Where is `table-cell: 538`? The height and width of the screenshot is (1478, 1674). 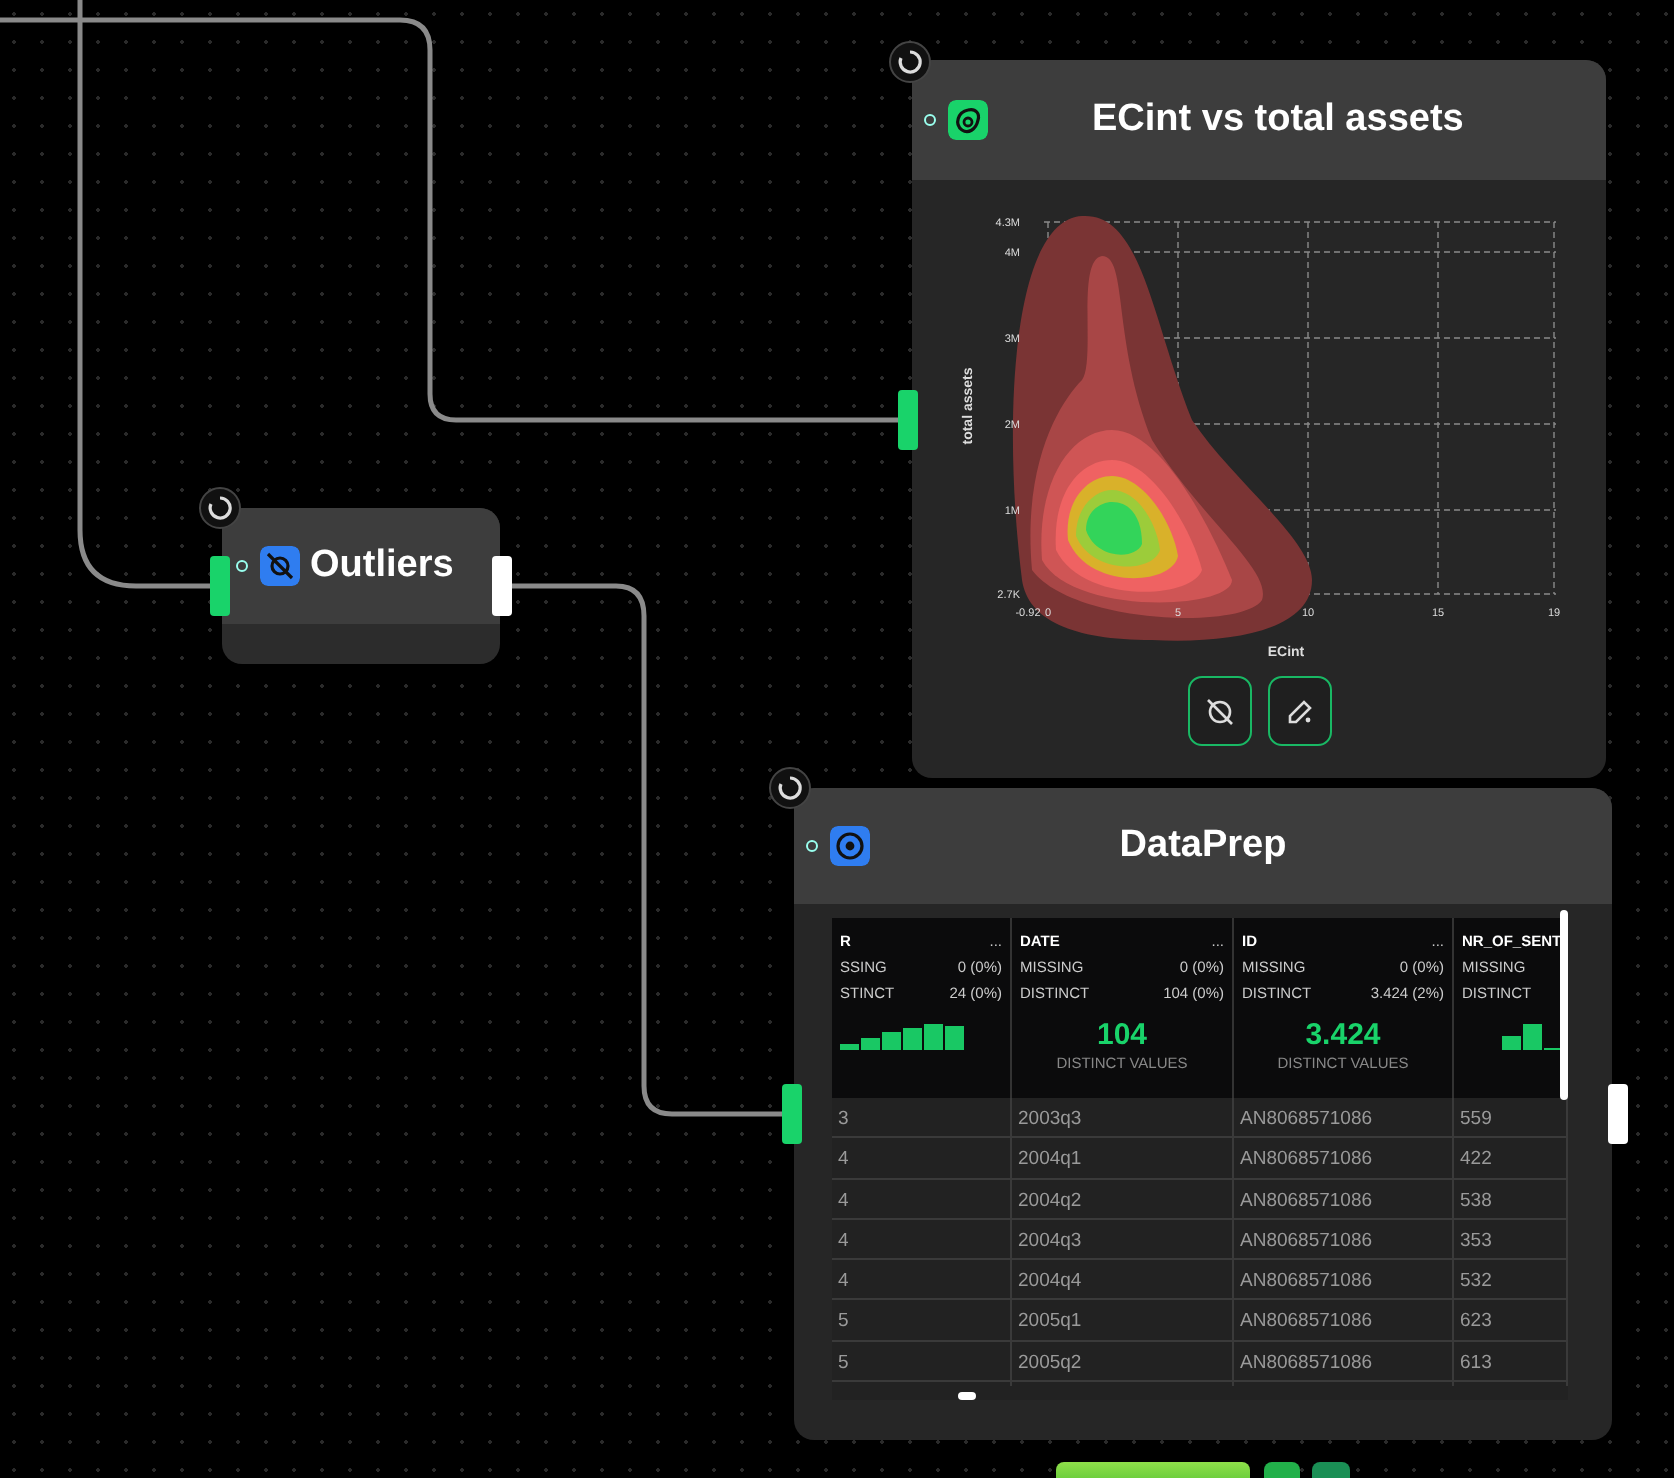
table-cell: 538 is located at coordinates (1511, 1201).